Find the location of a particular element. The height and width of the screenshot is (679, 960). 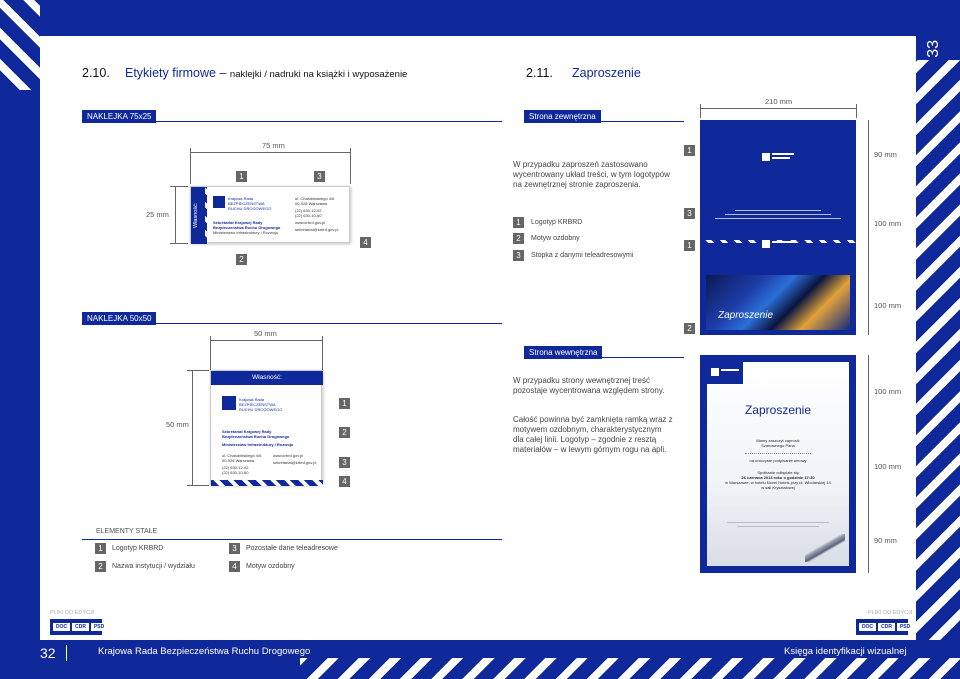

cover-photo is located at coordinates (778, 302).